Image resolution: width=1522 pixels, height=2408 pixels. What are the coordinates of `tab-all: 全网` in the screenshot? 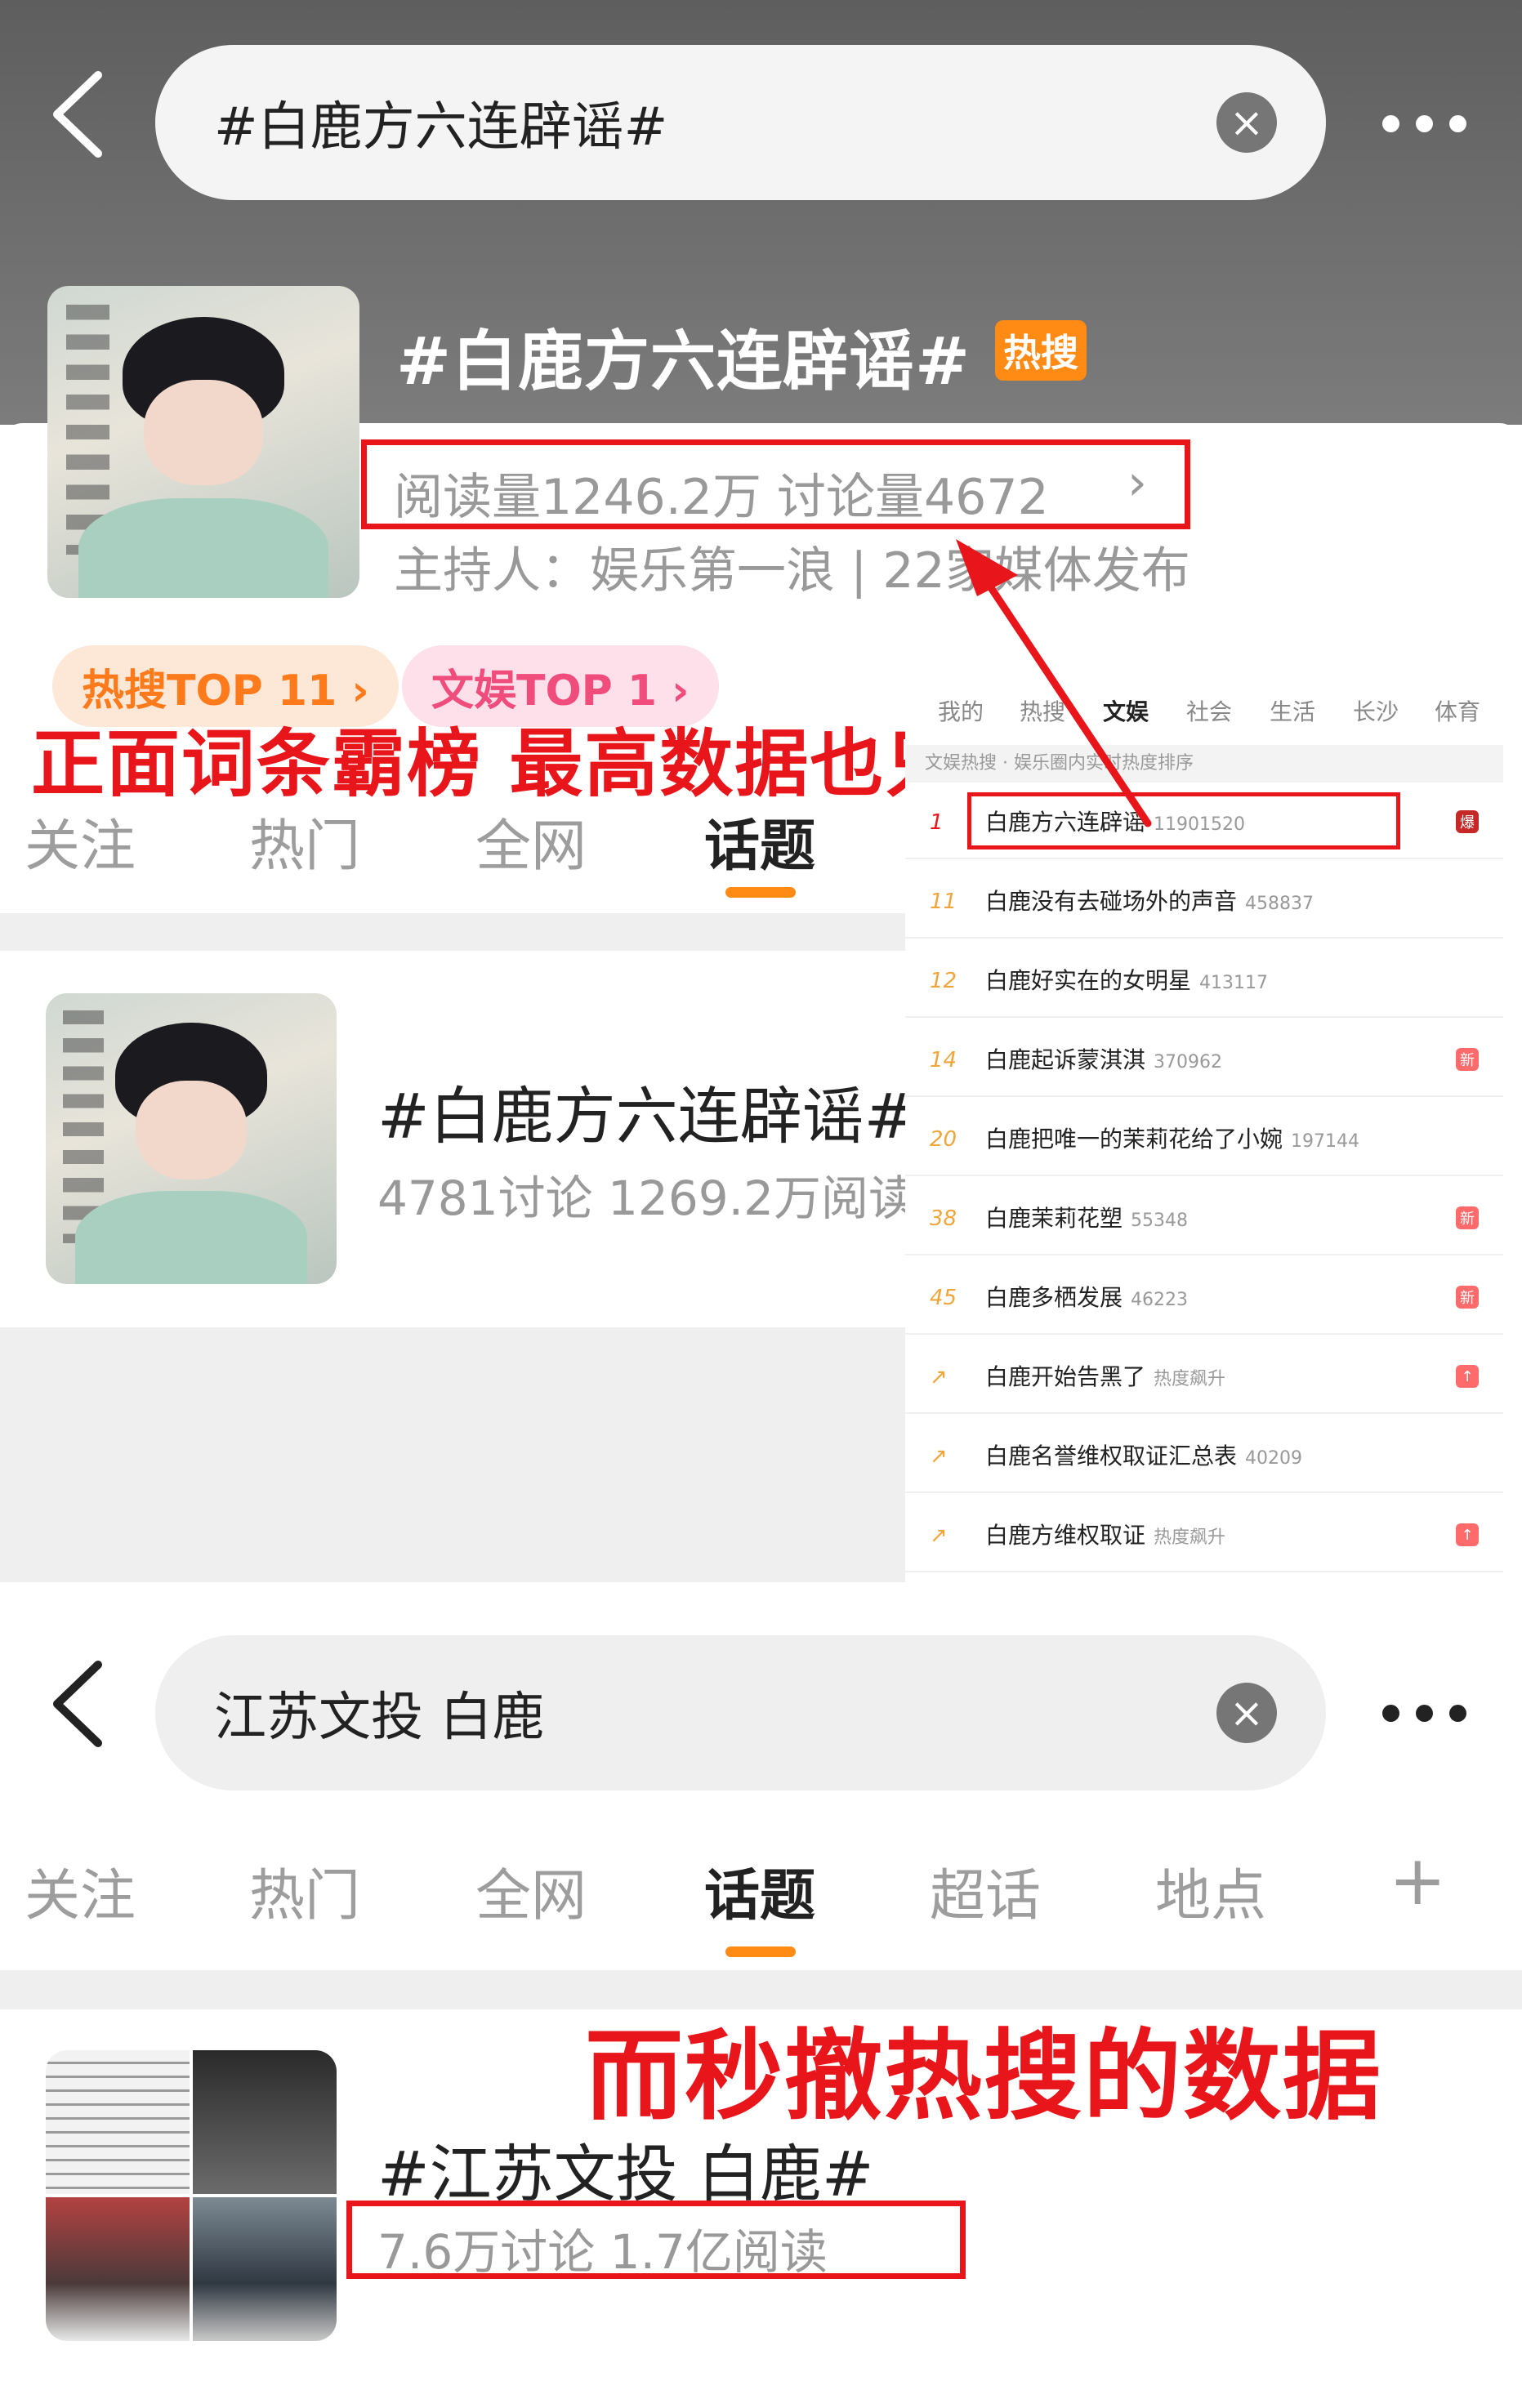 It's located at (531, 840).